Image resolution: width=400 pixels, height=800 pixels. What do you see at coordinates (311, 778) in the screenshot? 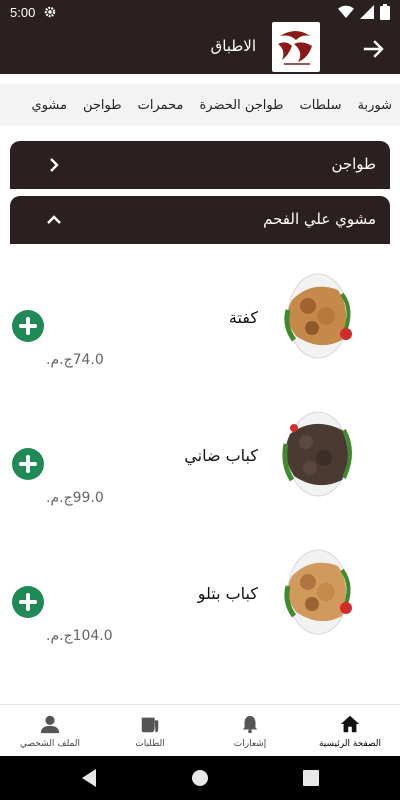
I see `system-recents-icon` at bounding box center [311, 778].